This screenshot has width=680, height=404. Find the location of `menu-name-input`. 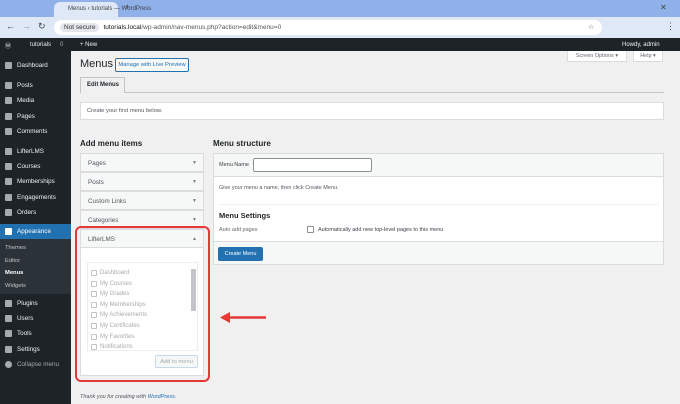

menu-name-input is located at coordinates (312, 165).